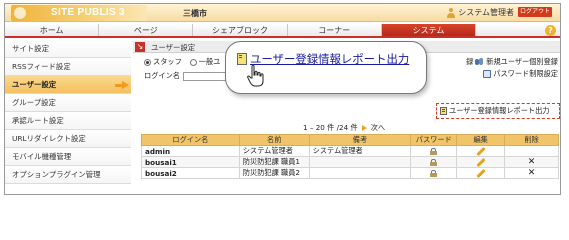 This screenshot has width=569, height=240. I want to click on cell-delete, so click(531, 151).